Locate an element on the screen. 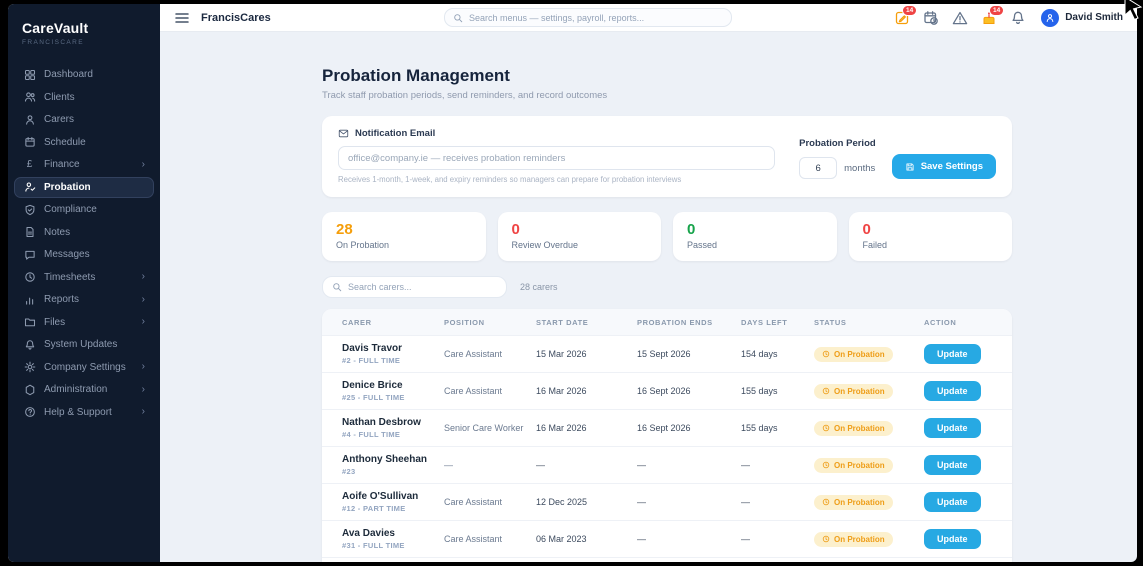 This screenshot has height=566, width=1143. sidebar-item-compliance: Compliance is located at coordinates (84, 209).